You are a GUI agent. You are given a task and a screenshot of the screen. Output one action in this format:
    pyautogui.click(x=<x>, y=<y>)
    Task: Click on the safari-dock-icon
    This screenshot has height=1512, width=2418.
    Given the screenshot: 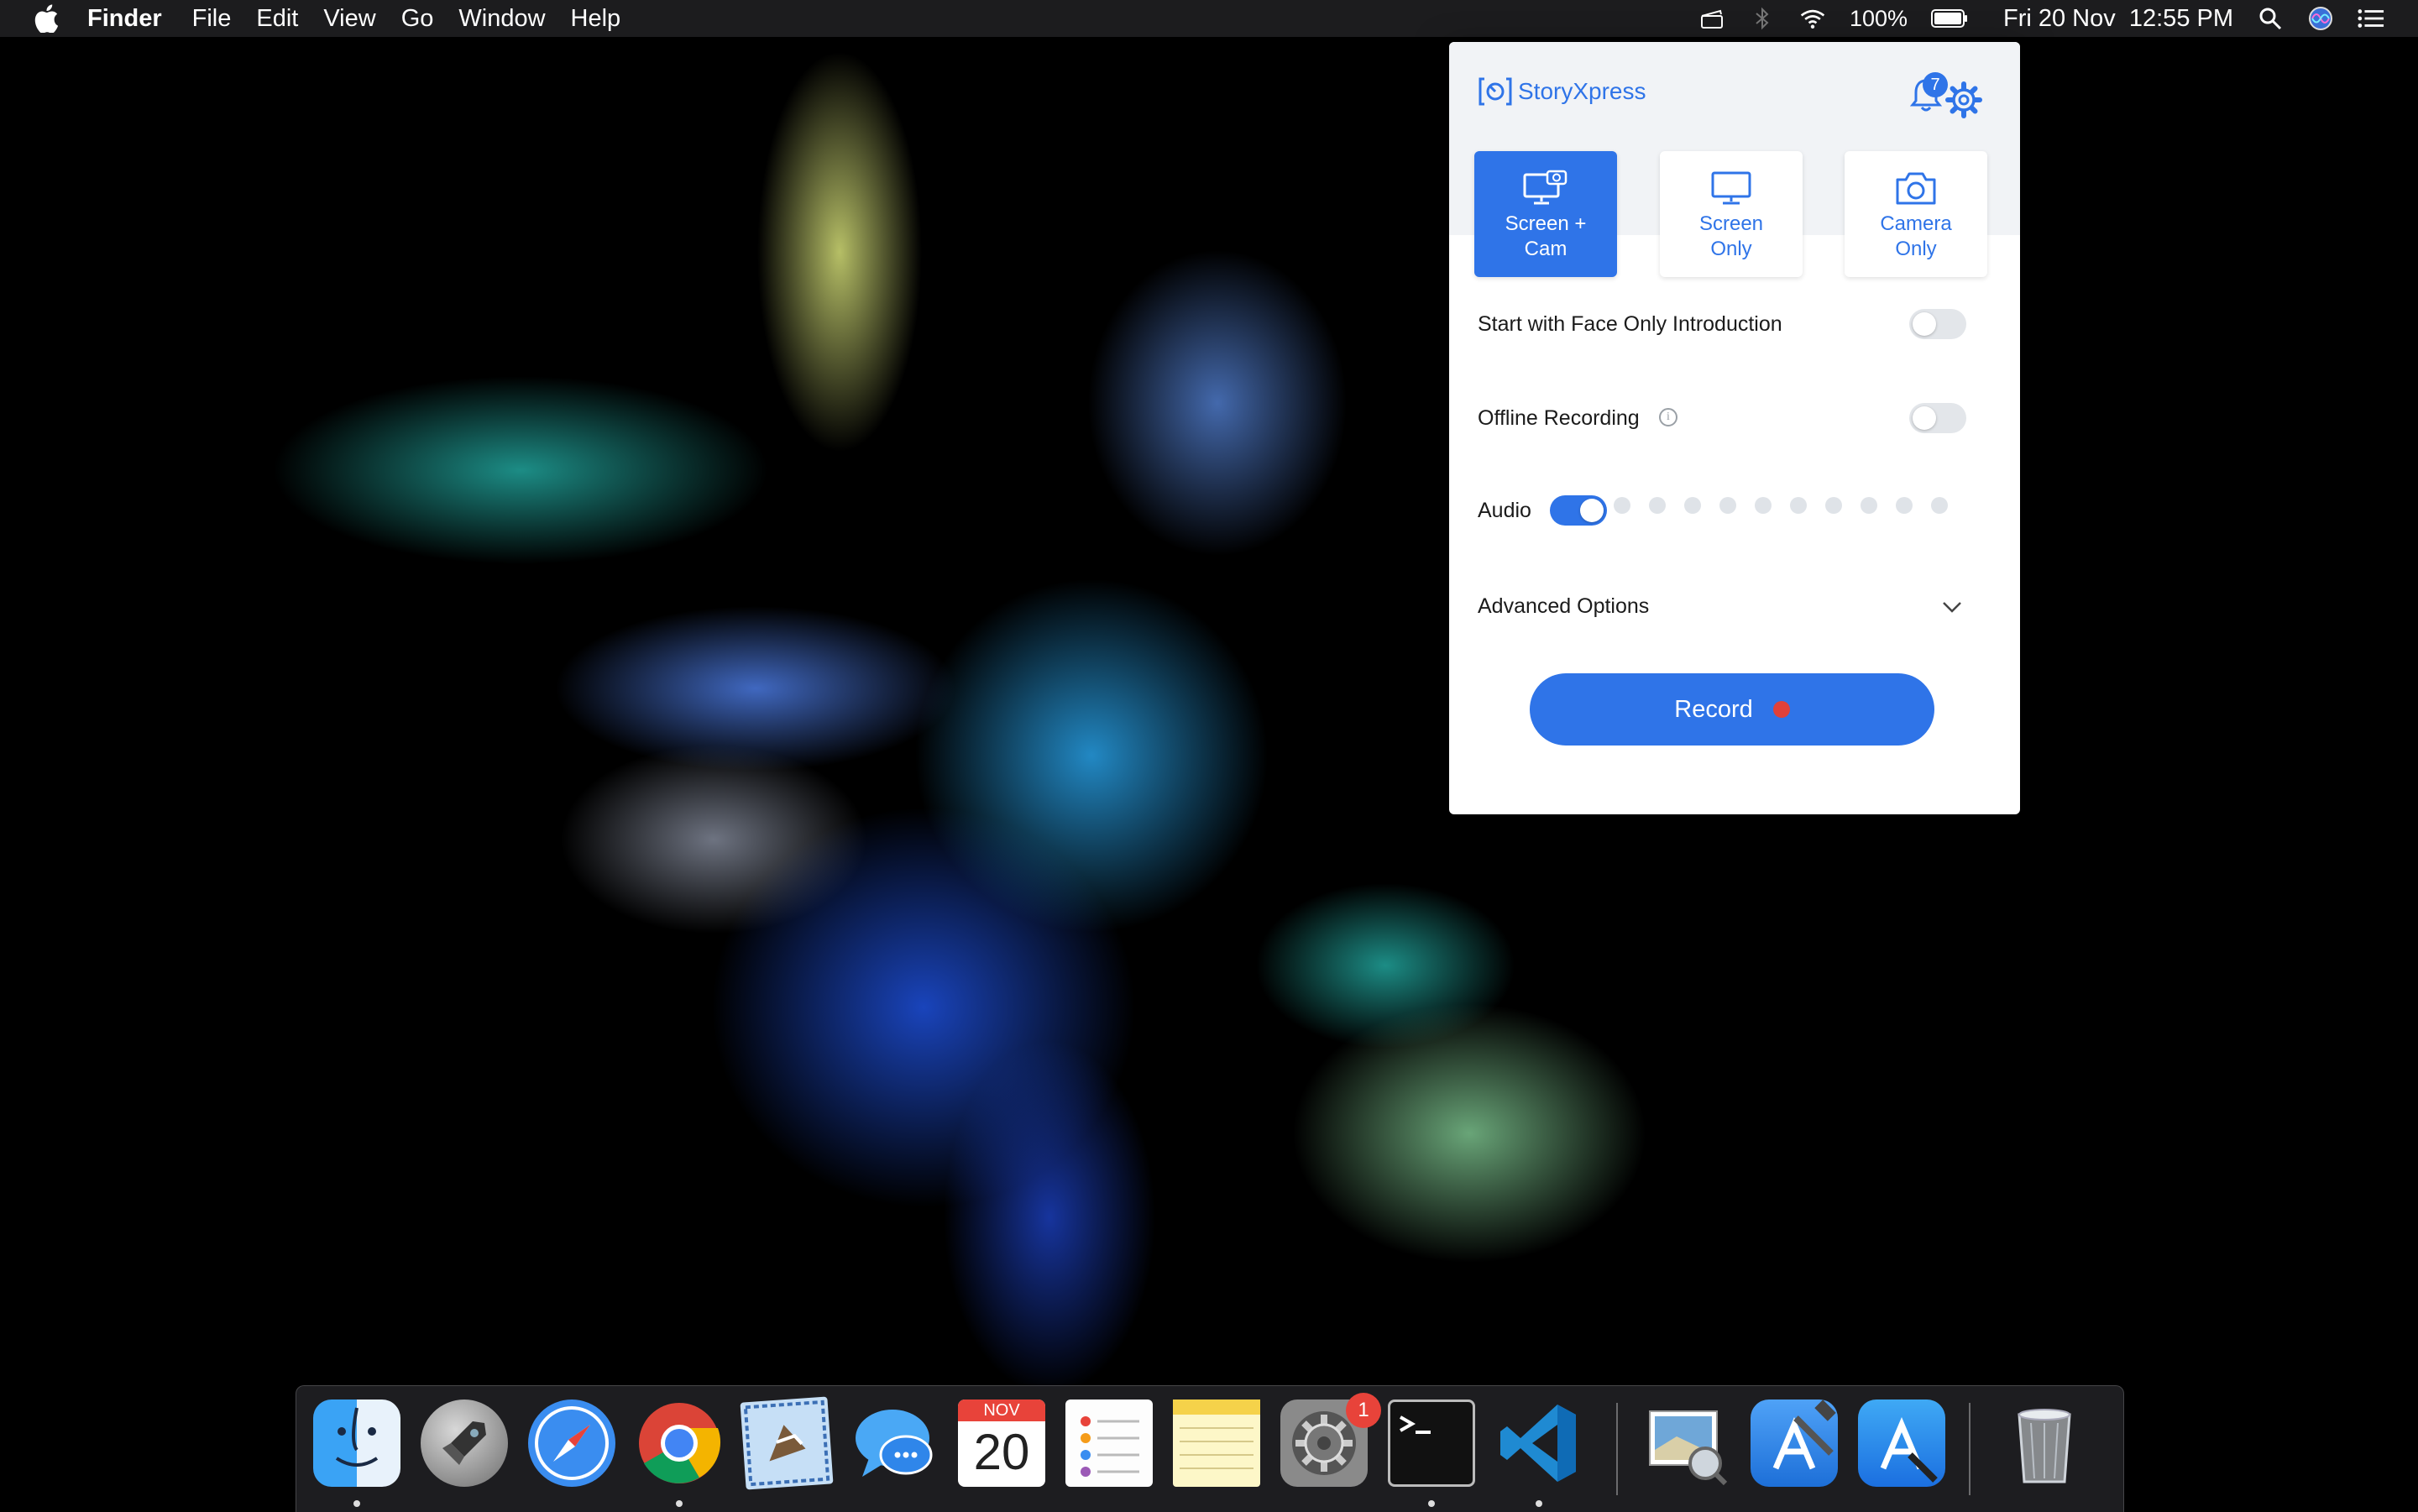 What is the action you would take?
    pyautogui.click(x=571, y=1443)
    